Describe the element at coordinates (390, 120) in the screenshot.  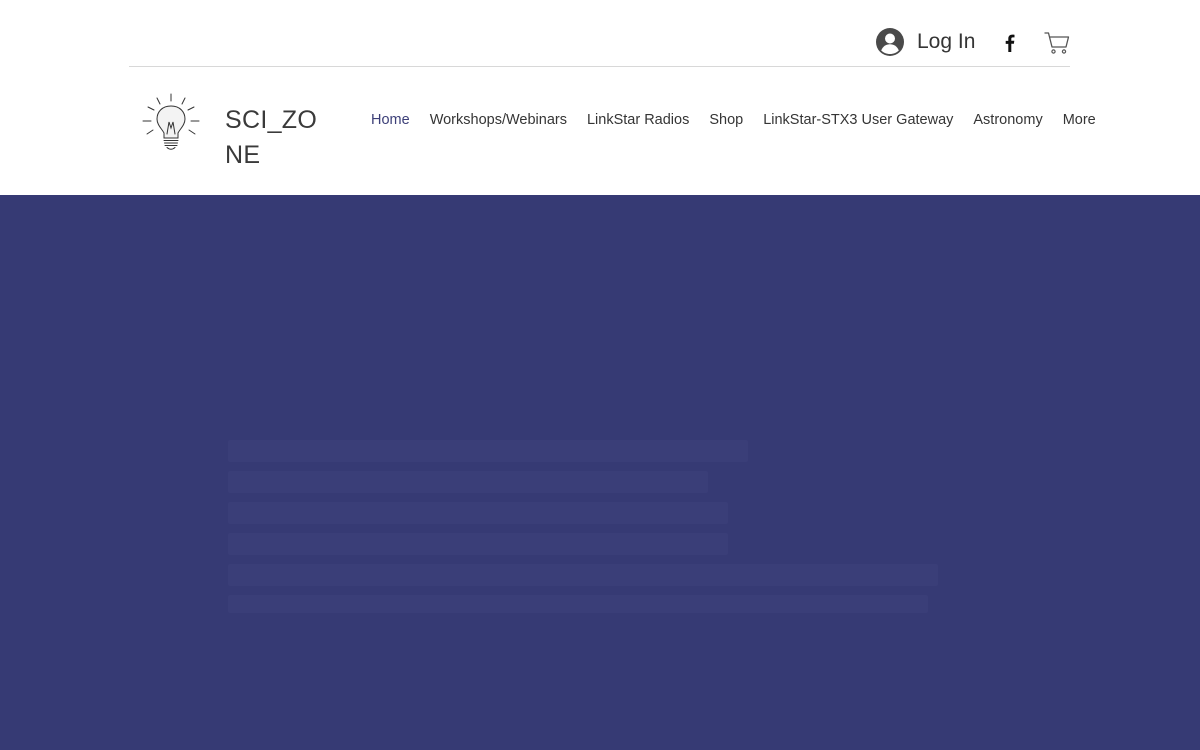
I see `nav-item-home: Home` at that location.